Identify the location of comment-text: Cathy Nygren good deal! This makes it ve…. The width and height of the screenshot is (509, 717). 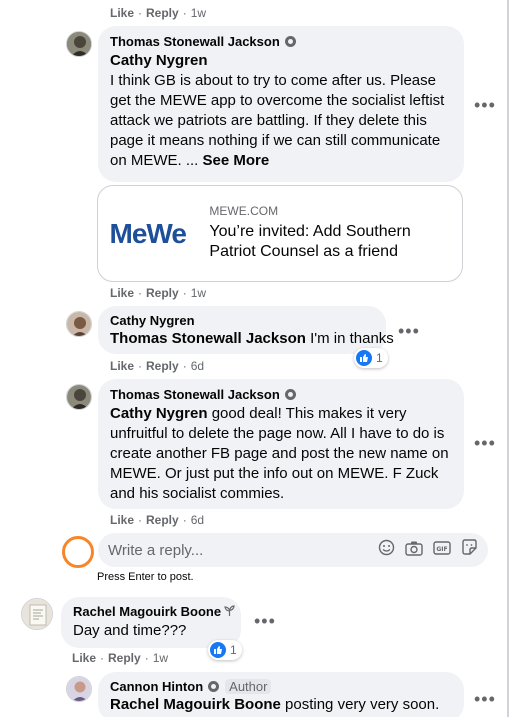
(281, 454).